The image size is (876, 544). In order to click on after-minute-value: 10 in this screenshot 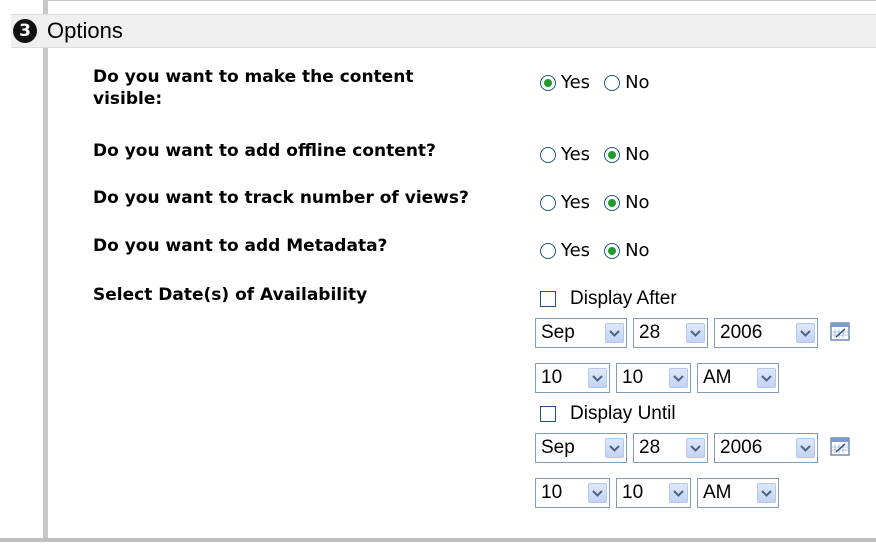, I will do `click(633, 377)`.